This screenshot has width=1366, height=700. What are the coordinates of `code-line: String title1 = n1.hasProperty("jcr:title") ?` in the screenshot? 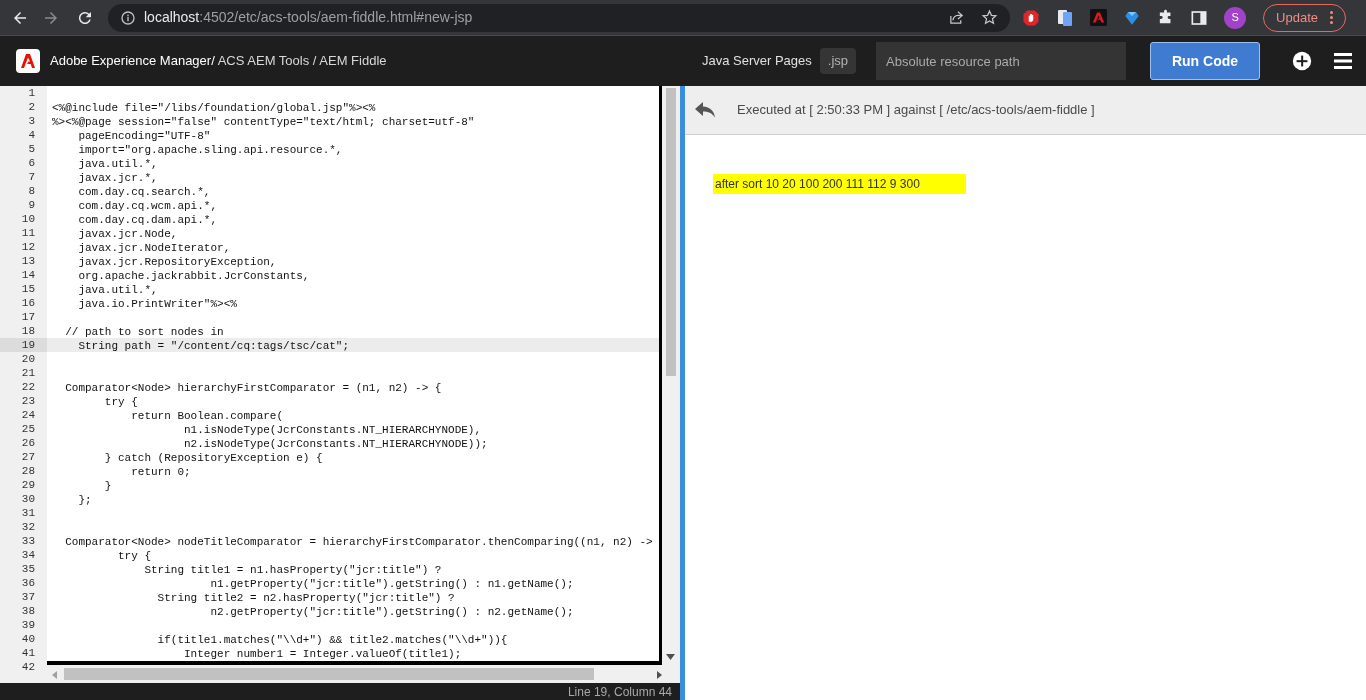 It's located at (292, 570).